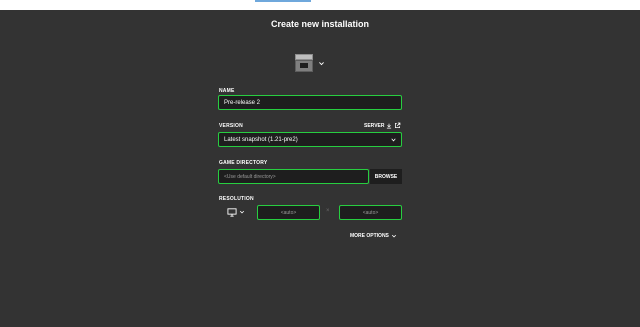  What do you see at coordinates (320, 24) in the screenshot?
I see `dialog-title: Create new installation` at bounding box center [320, 24].